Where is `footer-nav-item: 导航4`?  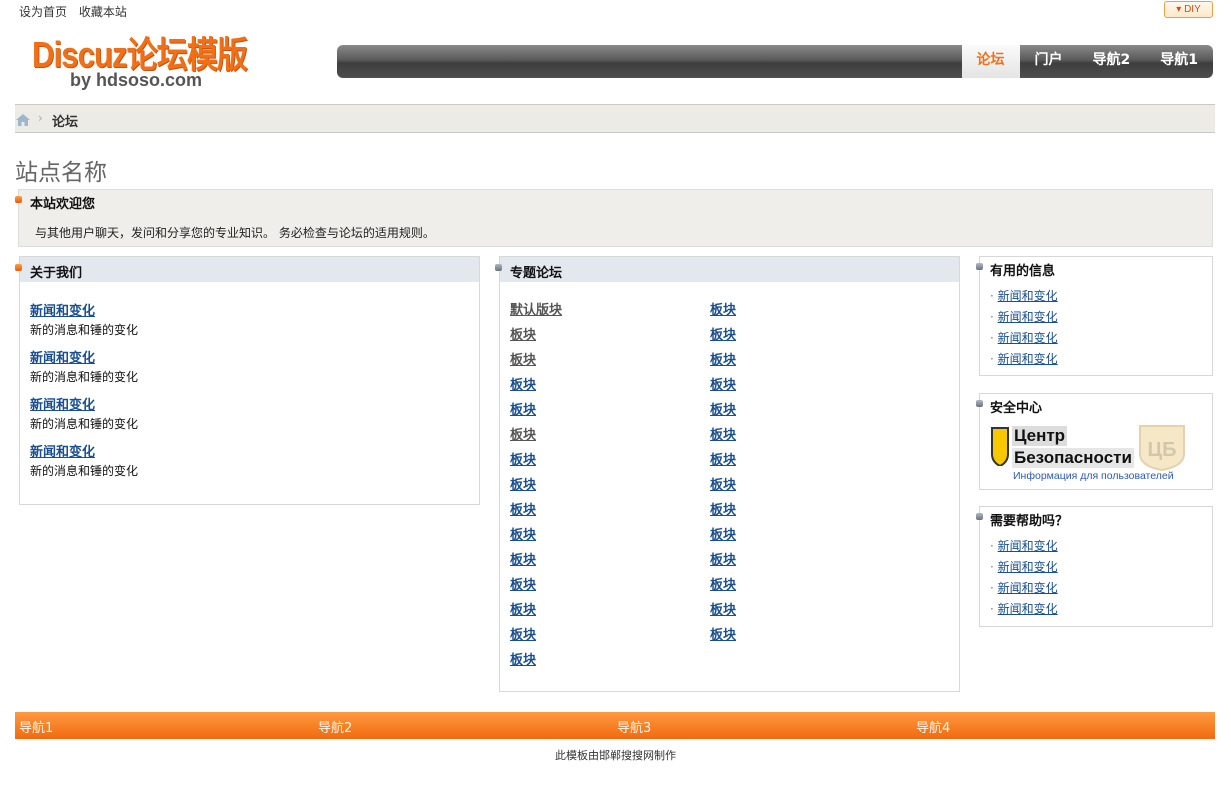 footer-nav-item: 导航4 is located at coordinates (933, 726).